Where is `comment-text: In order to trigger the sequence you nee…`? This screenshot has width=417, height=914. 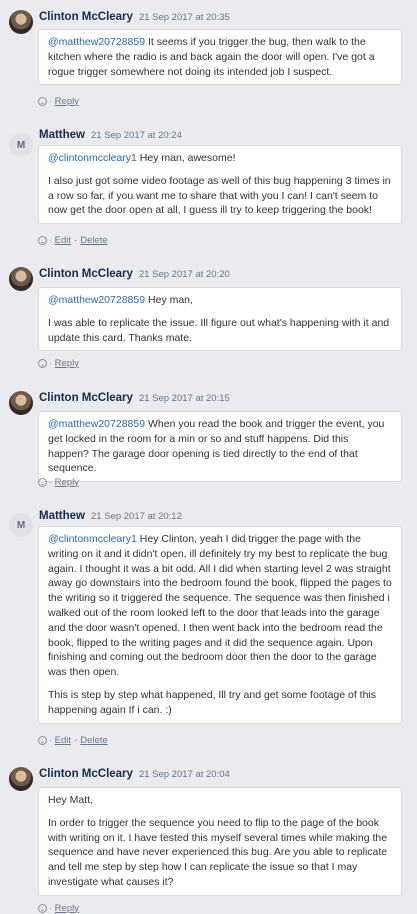 comment-text: In order to trigger the sequence you nee… is located at coordinates (218, 852).